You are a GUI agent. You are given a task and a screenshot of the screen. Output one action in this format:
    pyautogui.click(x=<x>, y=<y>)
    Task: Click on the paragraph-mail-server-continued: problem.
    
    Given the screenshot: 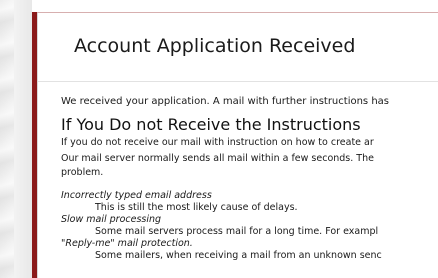 What is the action you would take?
    pyautogui.click(x=82, y=172)
    